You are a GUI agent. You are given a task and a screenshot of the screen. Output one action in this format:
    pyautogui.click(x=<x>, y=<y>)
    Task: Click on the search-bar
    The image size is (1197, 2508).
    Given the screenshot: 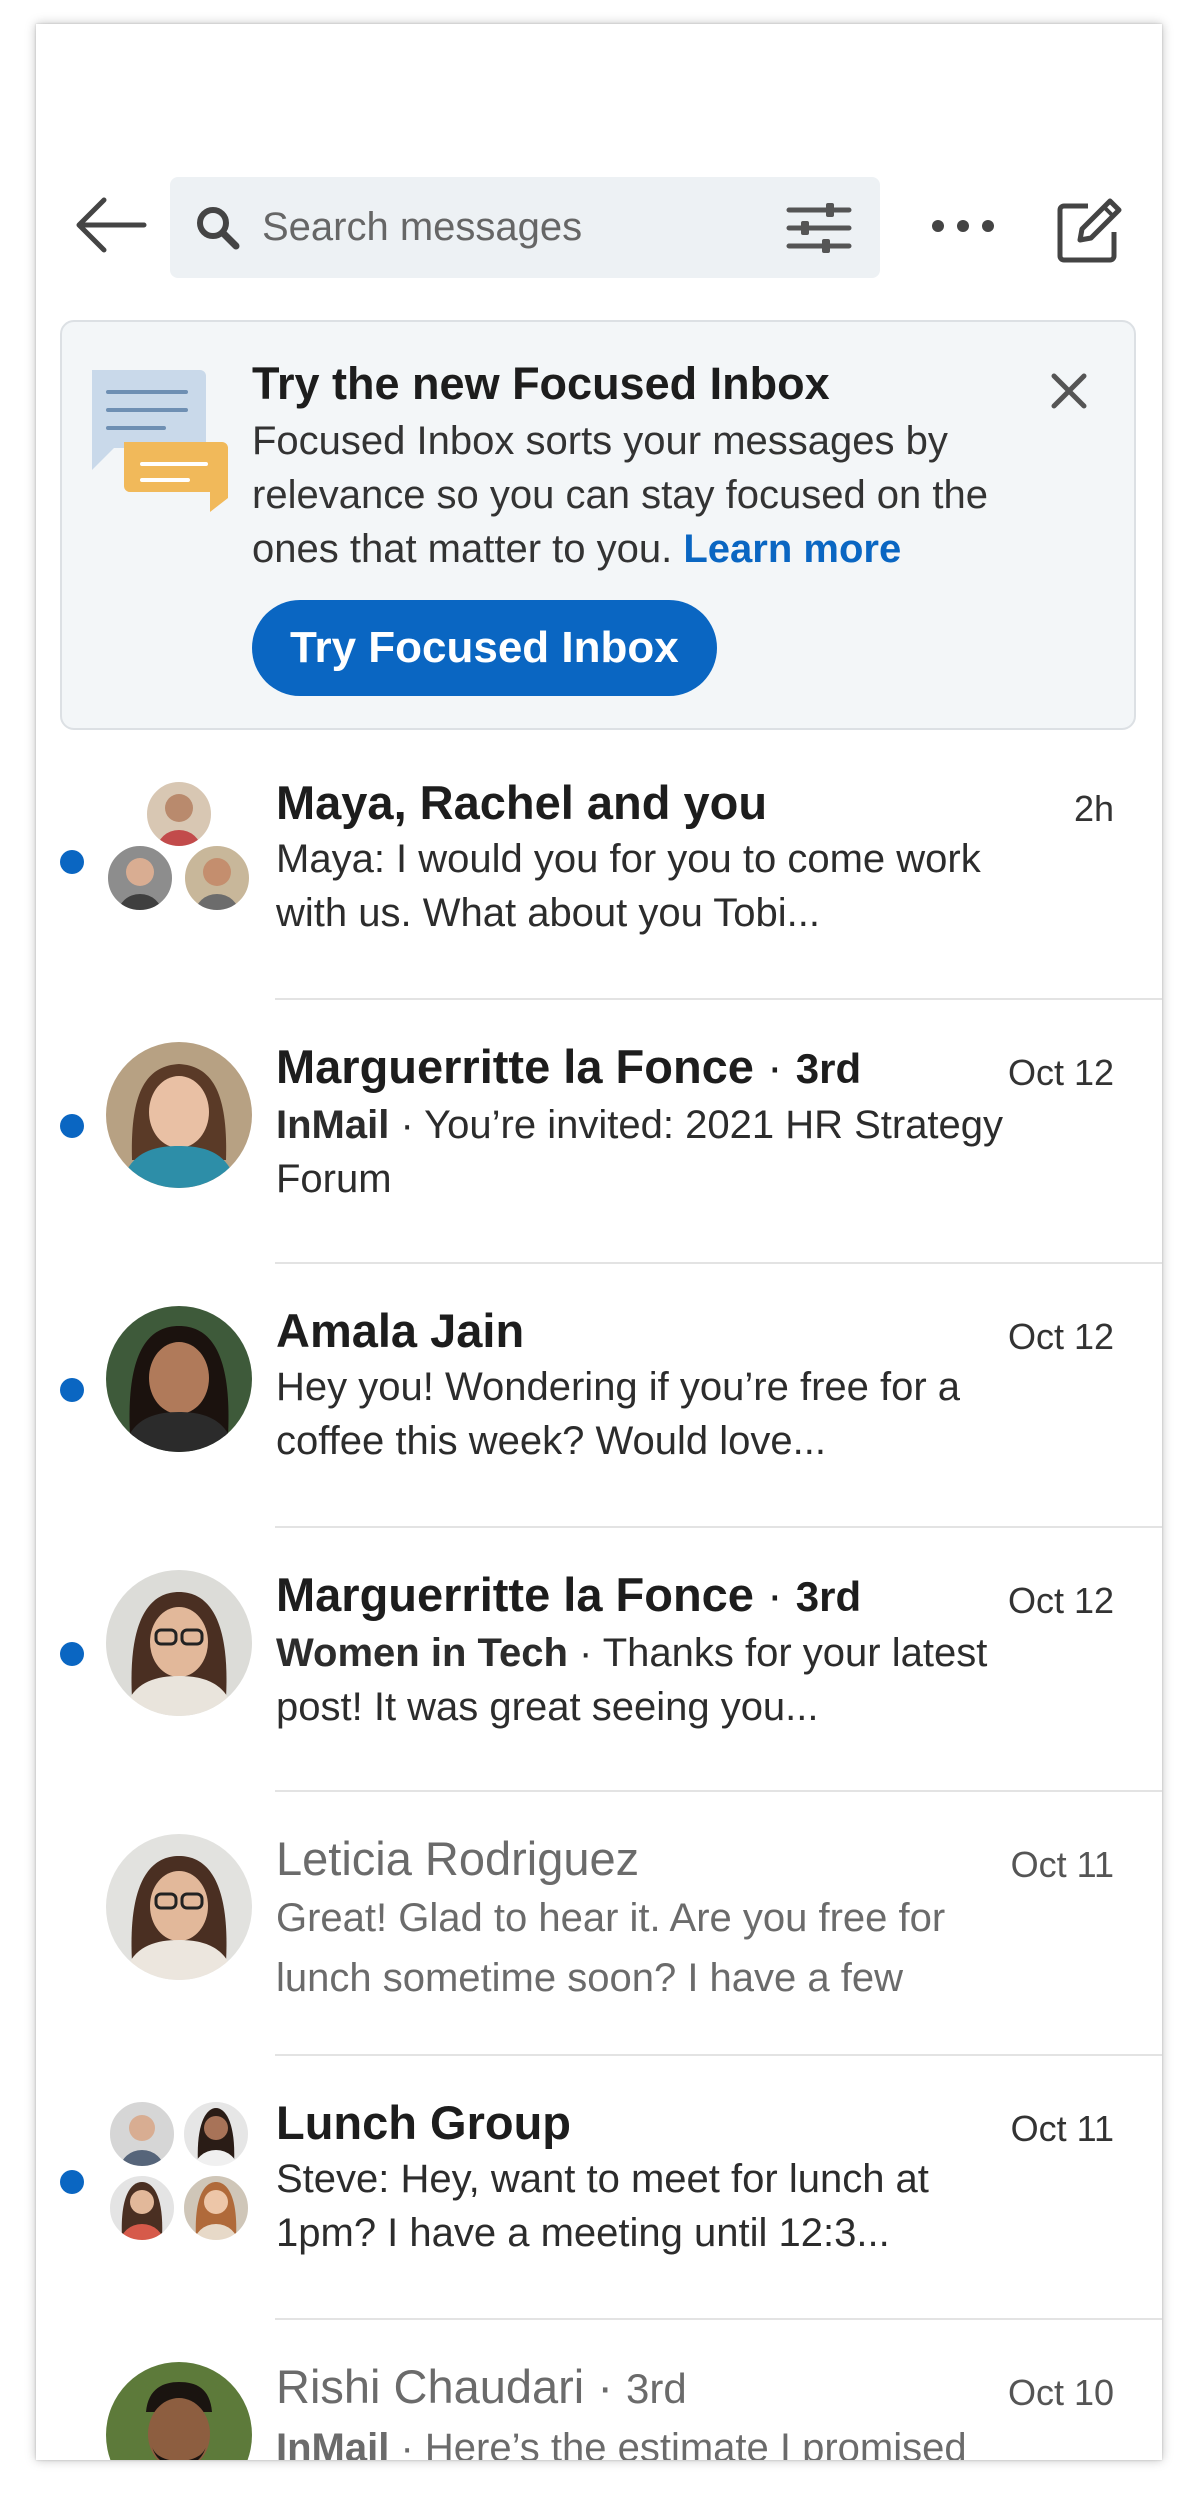 What is the action you would take?
    pyautogui.click(x=525, y=227)
    